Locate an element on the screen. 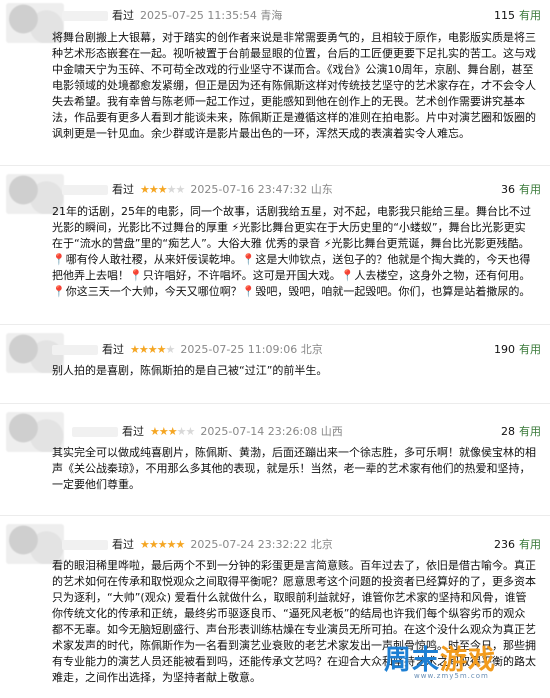 The image size is (550, 698). review-text: 别人拍的是喜剧，陈佩斯拍的是自己被“过江”的前半生。 is located at coordinates (190, 370).